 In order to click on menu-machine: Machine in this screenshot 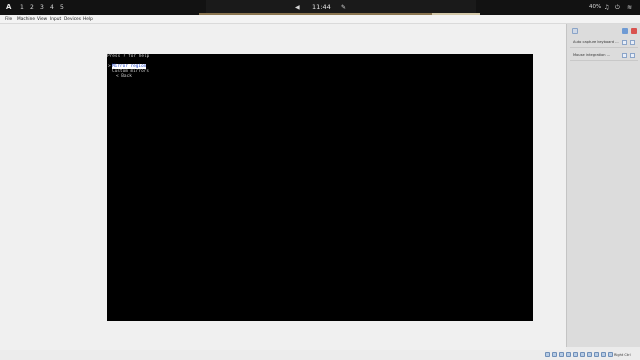, I will do `click(26, 19)`.